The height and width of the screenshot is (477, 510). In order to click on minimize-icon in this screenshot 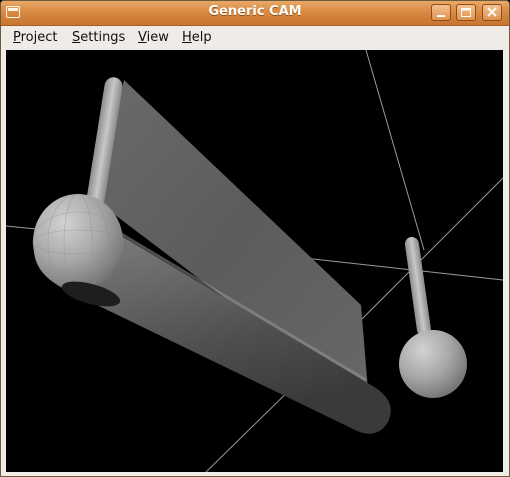, I will do `click(441, 16)`.